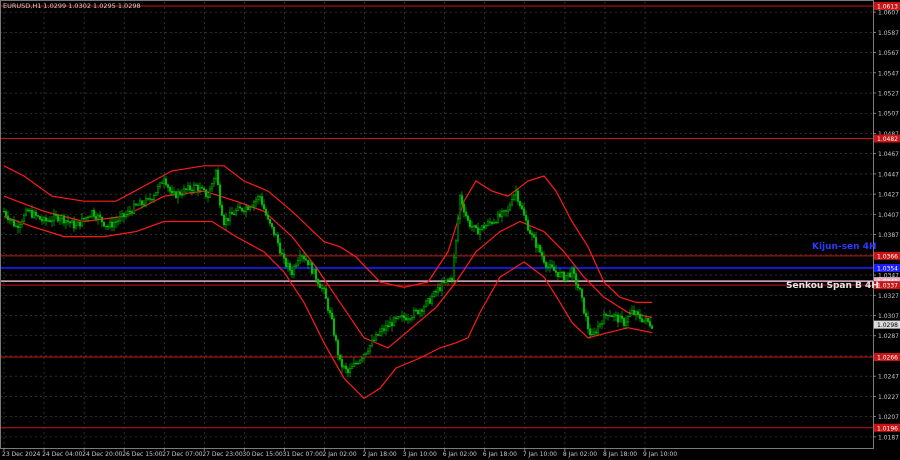 This screenshot has width=900, height=460. I want to click on level-tag-label-top: 1.0613, so click(887, 7).